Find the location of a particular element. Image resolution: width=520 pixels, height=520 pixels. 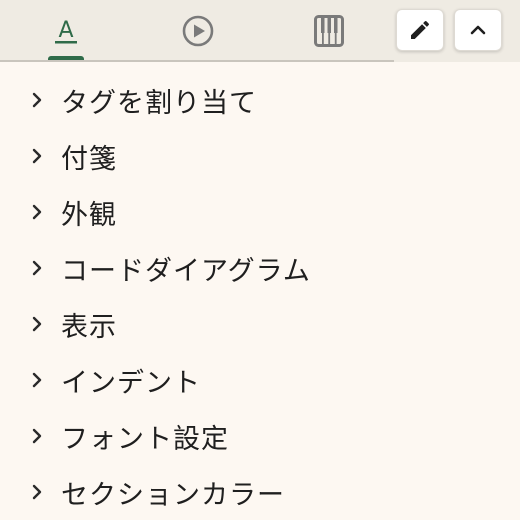

menu-item-appearance: 外観 is located at coordinates (260, 212).